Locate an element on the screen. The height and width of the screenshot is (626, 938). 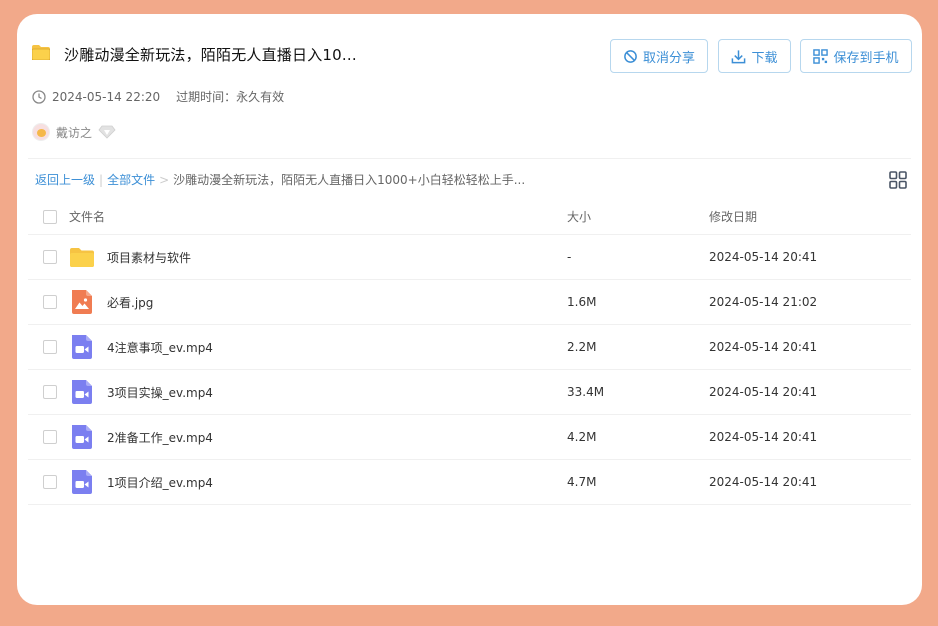
cancel-share-label: 取消分享 is located at coordinates (668, 58).